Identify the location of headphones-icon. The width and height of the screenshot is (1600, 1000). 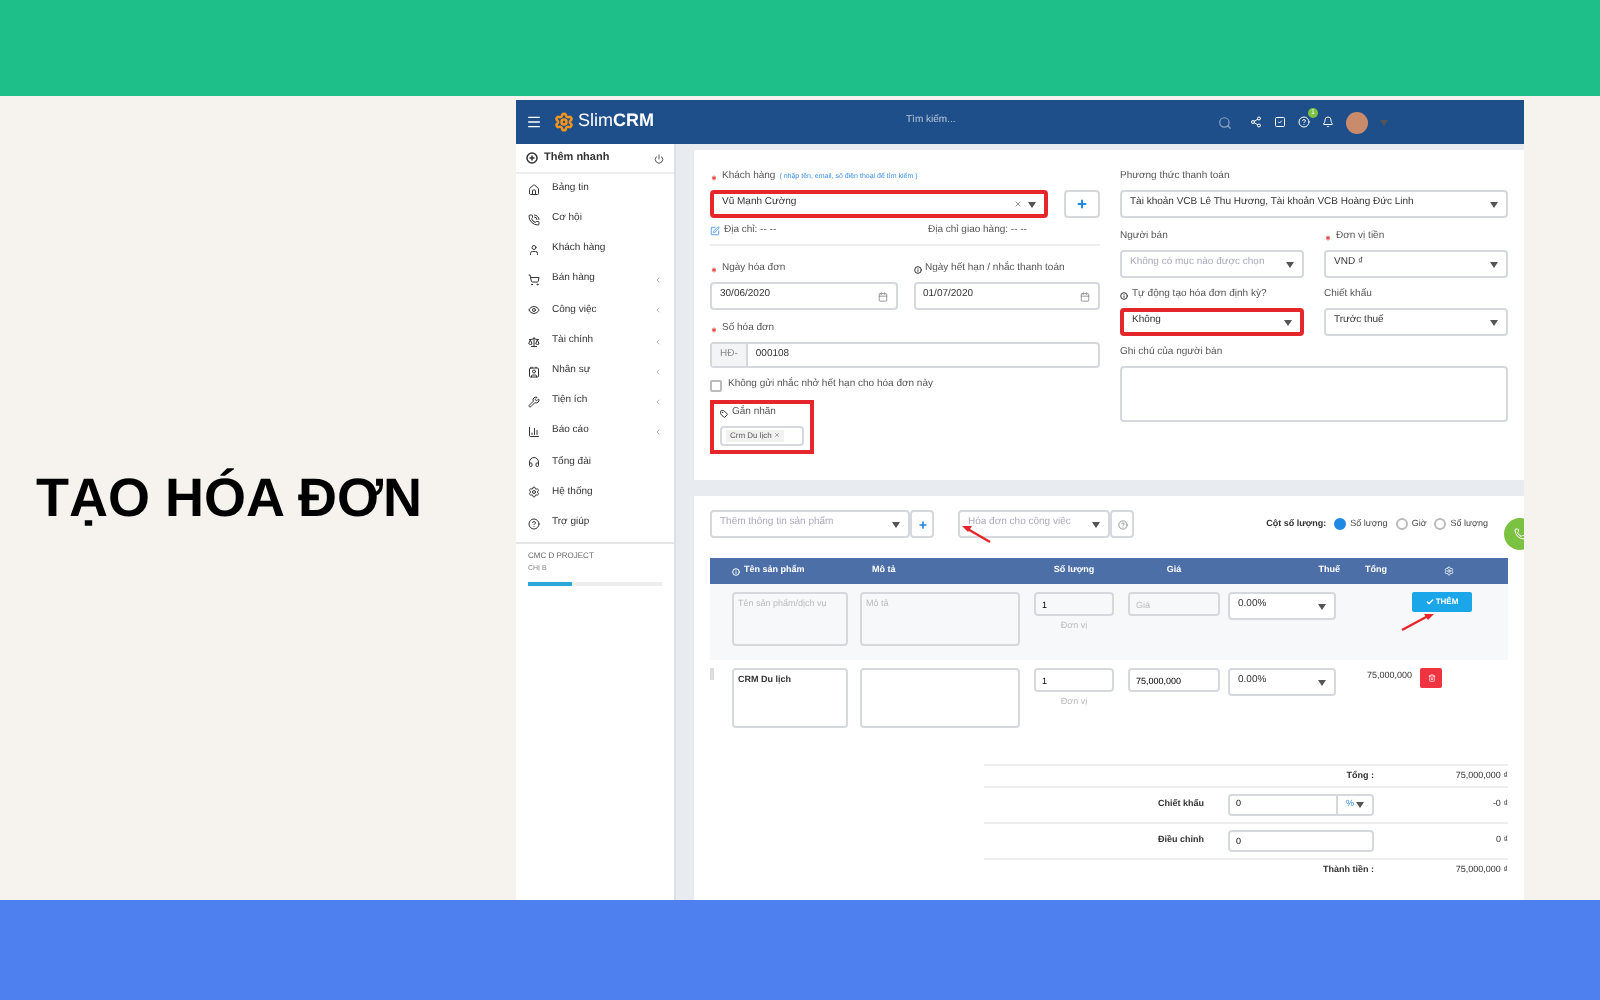
(534, 462).